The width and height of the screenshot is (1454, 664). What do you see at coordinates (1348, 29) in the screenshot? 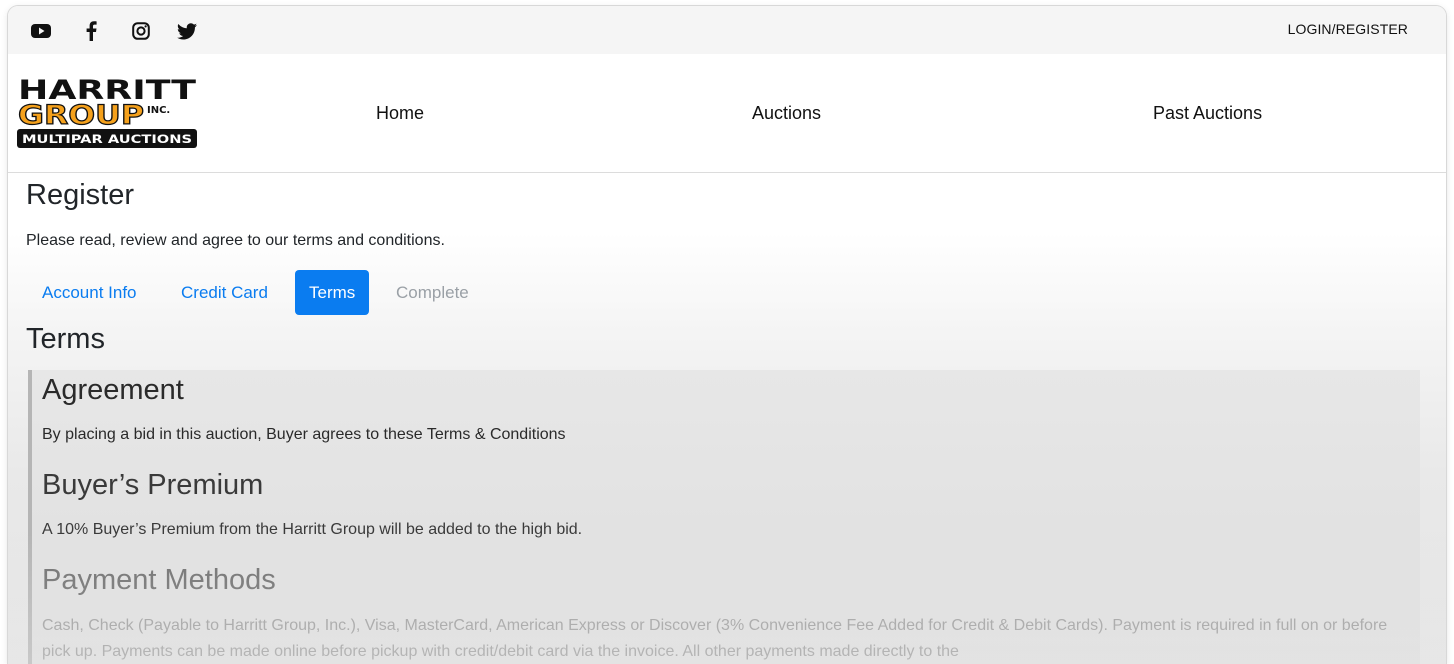
I see `login-register-link: LOGIN/REGISTER` at bounding box center [1348, 29].